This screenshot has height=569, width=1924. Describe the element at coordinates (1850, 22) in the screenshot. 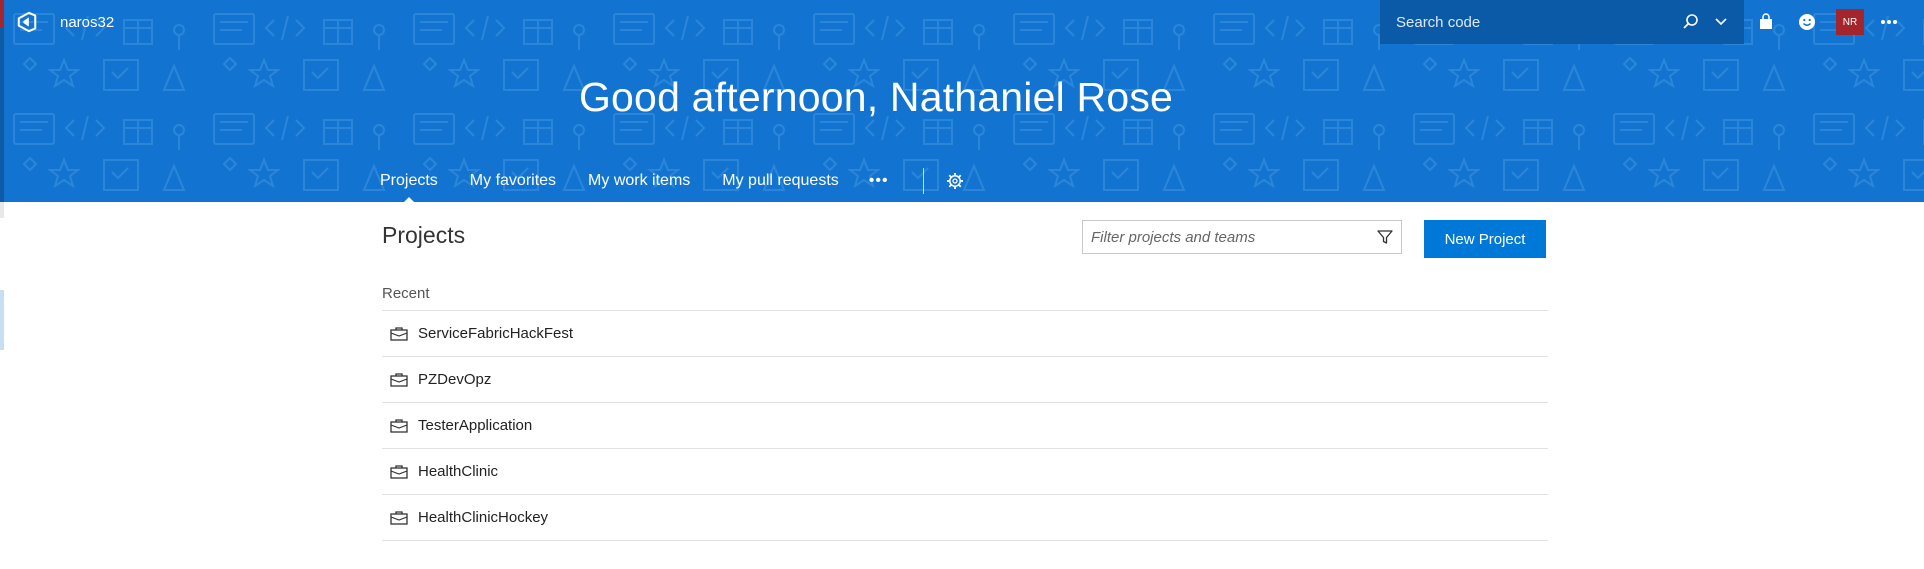

I see `avatar: NR` at that location.